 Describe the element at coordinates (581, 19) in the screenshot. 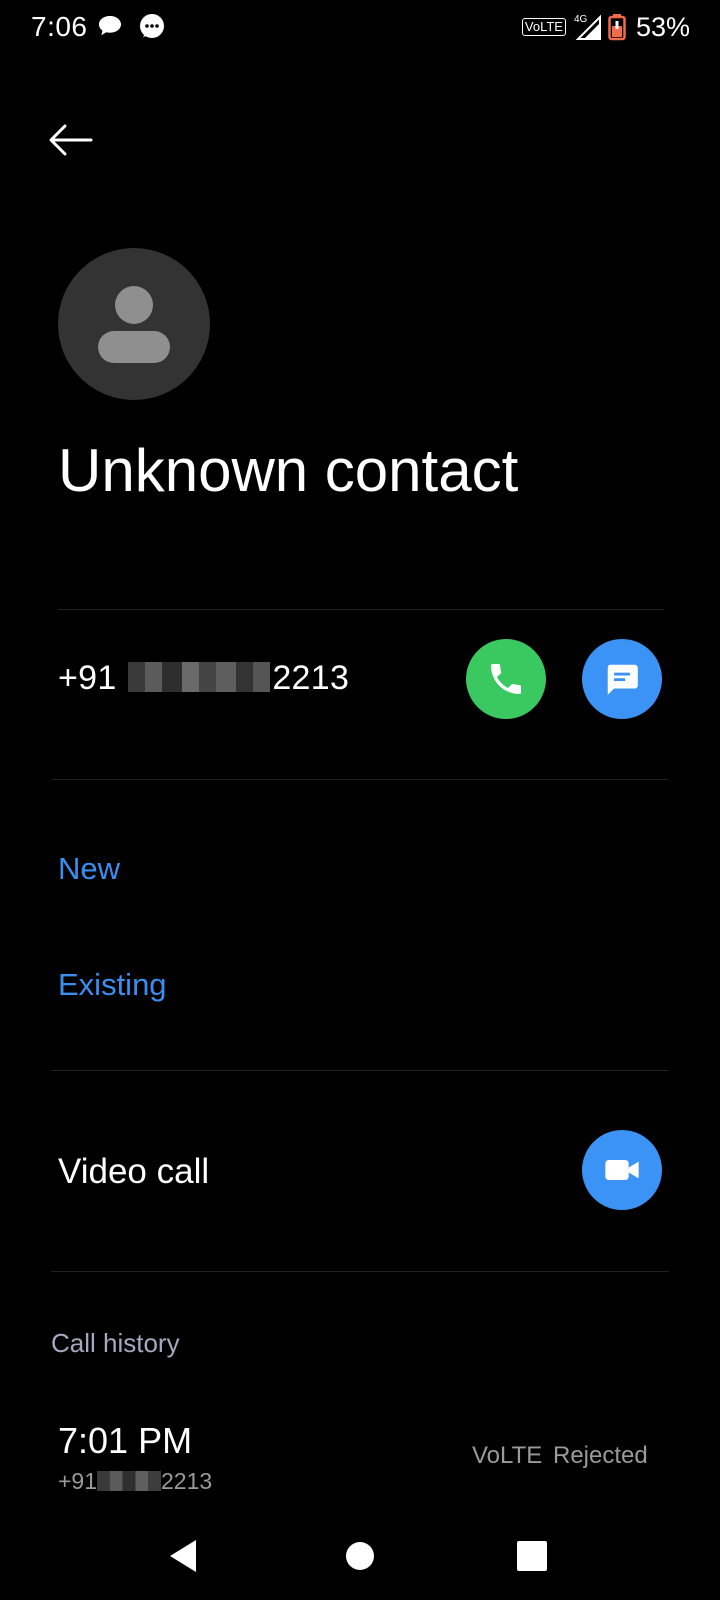

I see `svg-text: 4G` at that location.